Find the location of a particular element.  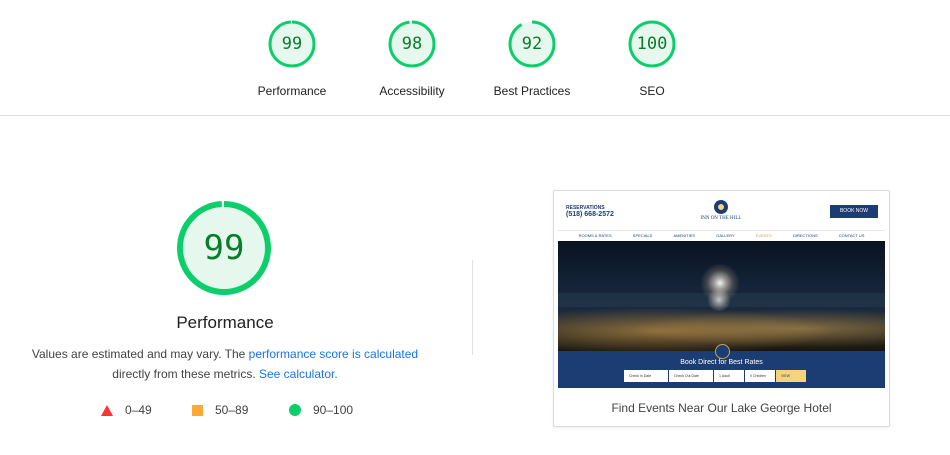

gauge-score: 100 is located at coordinates (652, 44).